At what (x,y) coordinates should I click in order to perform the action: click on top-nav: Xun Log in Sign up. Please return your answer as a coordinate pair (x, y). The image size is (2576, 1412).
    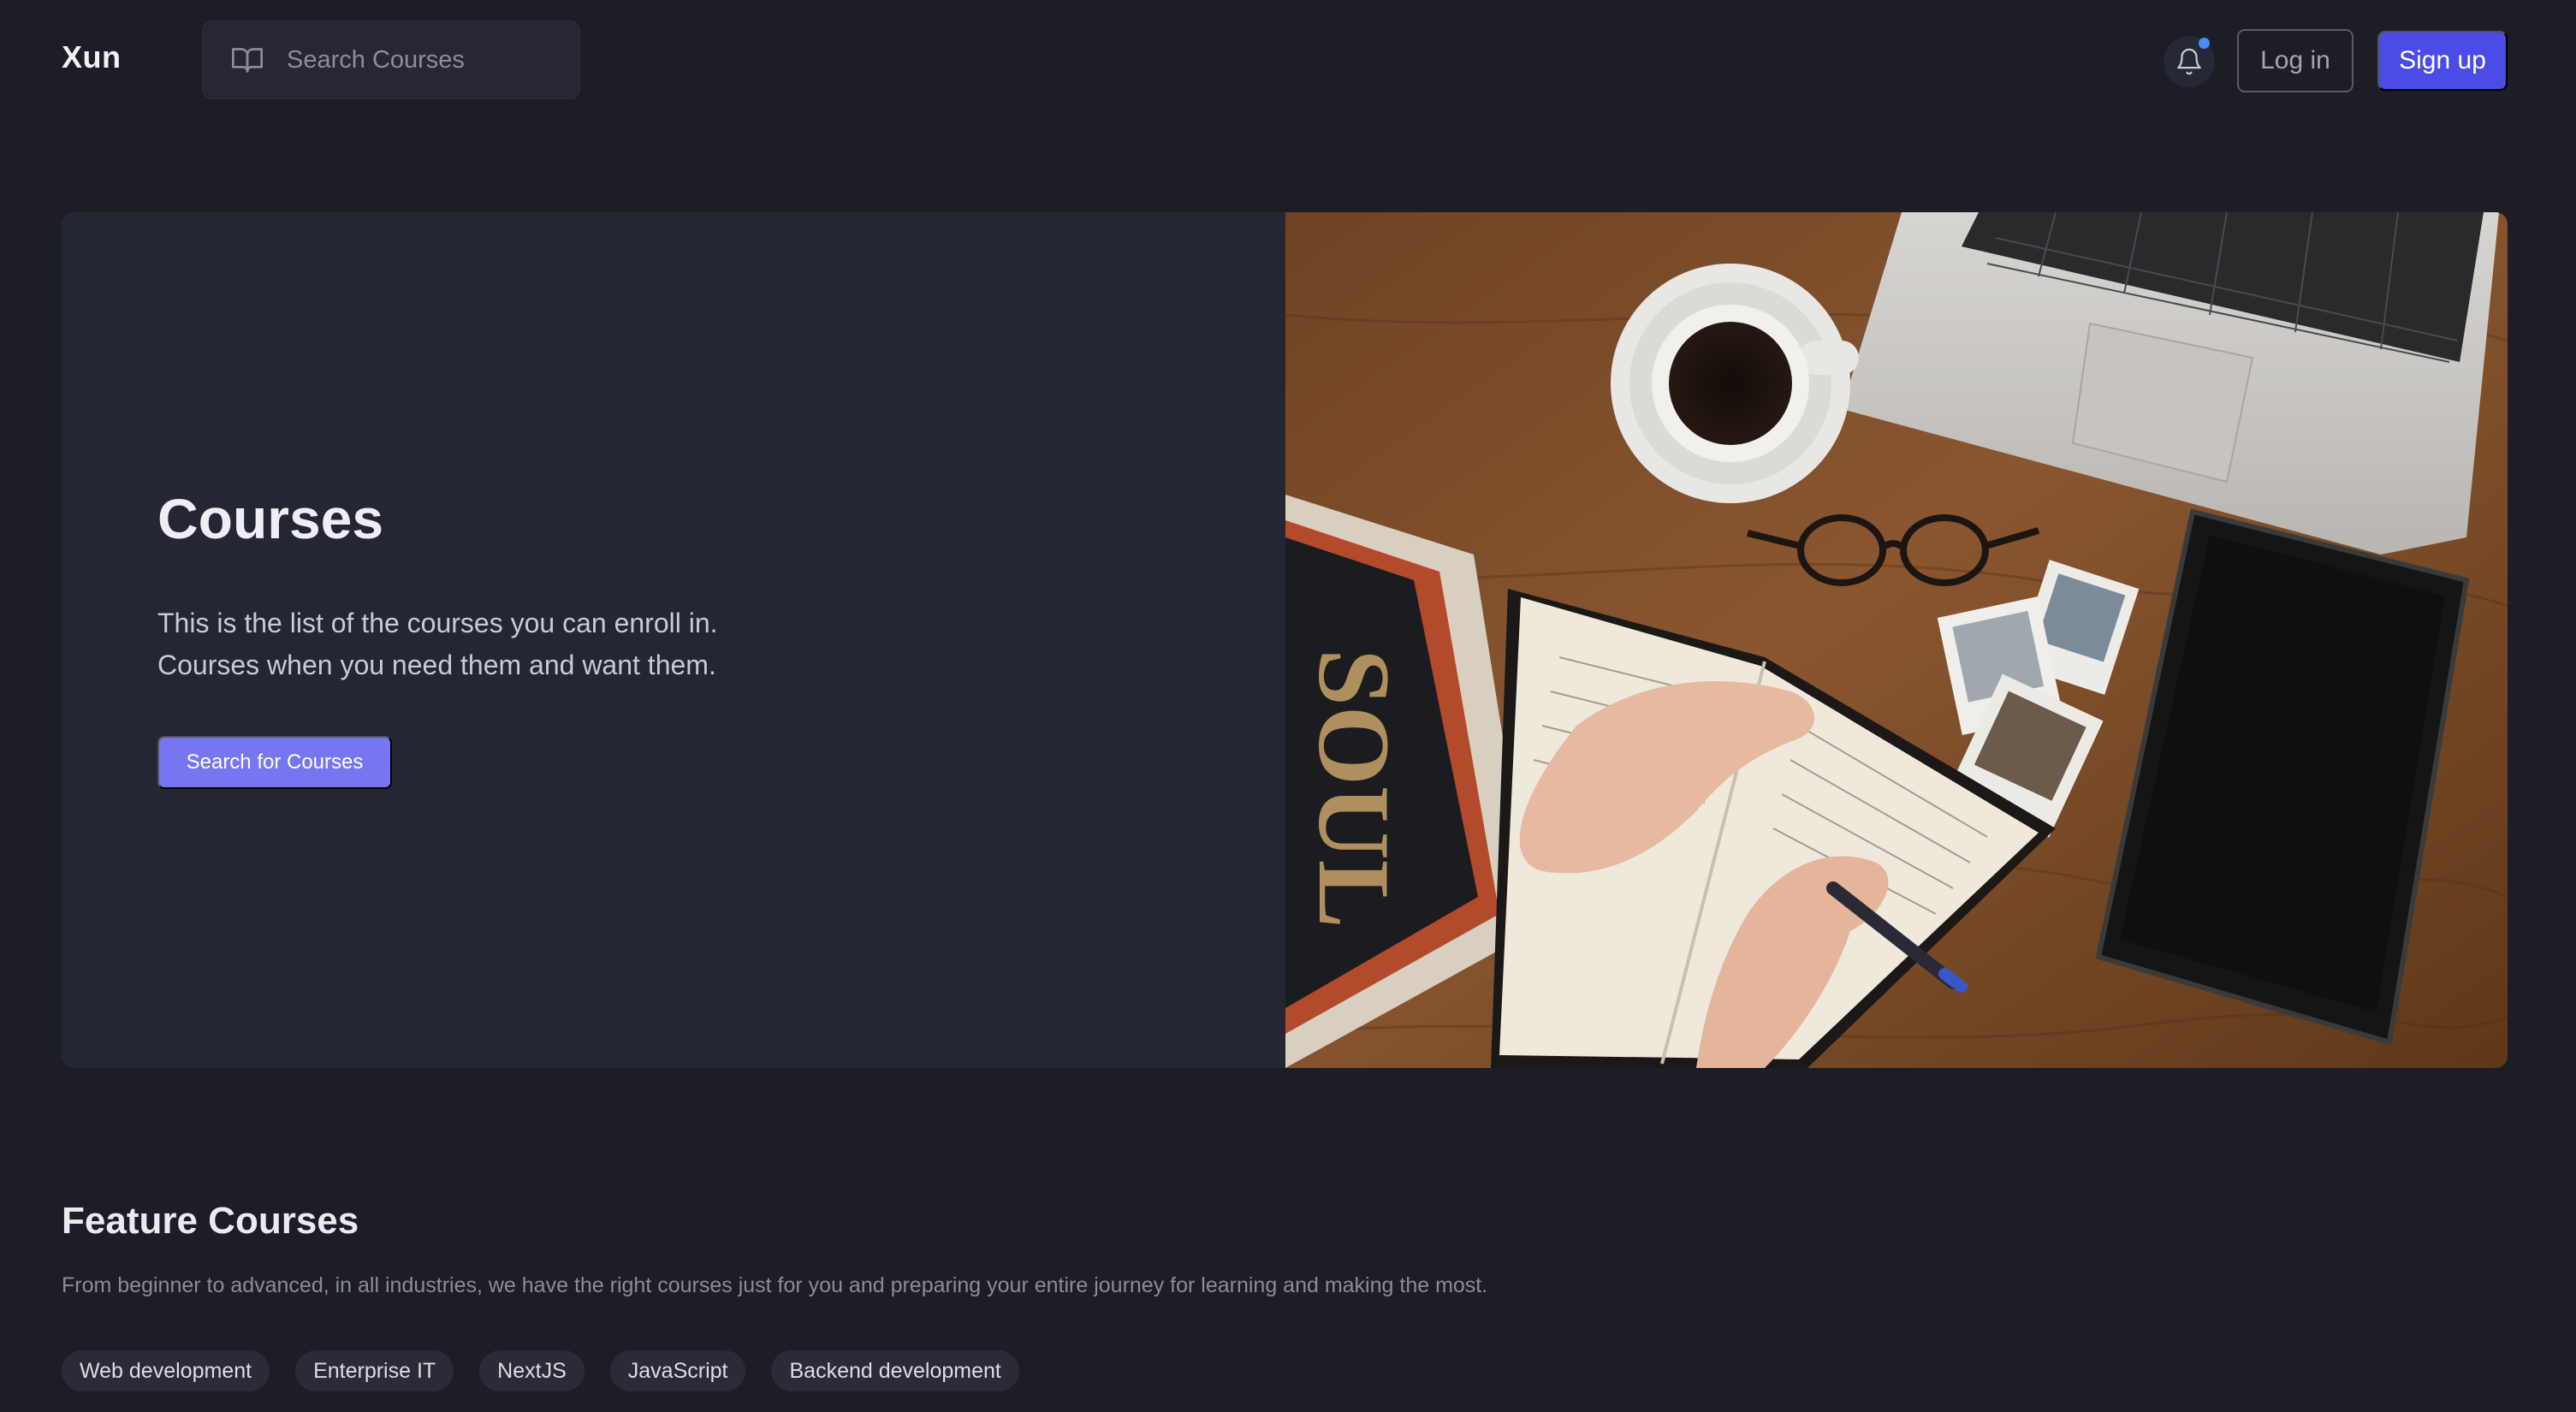
    Looking at the image, I should click on (1288, 60).